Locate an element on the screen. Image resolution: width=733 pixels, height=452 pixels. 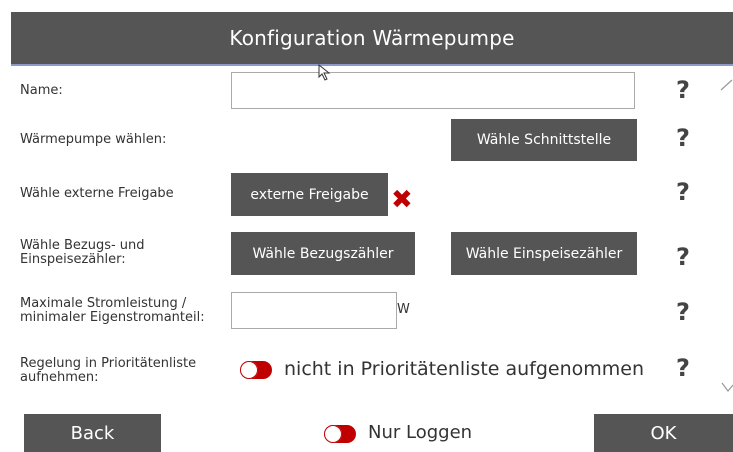
help-button-power: ? is located at coordinates (683, 312).